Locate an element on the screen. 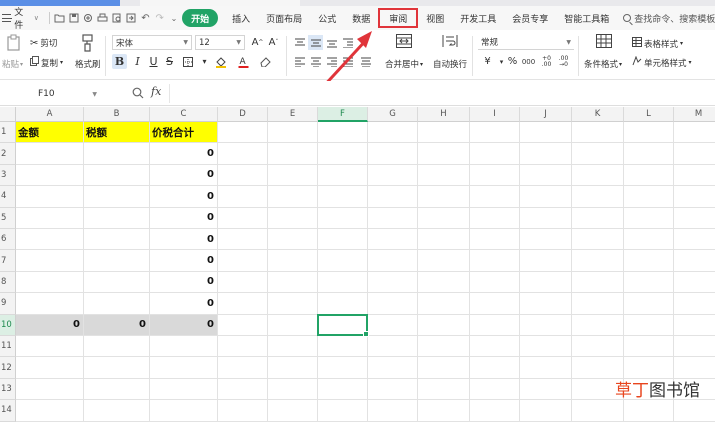  cell-h11 is located at coordinates (444, 347).